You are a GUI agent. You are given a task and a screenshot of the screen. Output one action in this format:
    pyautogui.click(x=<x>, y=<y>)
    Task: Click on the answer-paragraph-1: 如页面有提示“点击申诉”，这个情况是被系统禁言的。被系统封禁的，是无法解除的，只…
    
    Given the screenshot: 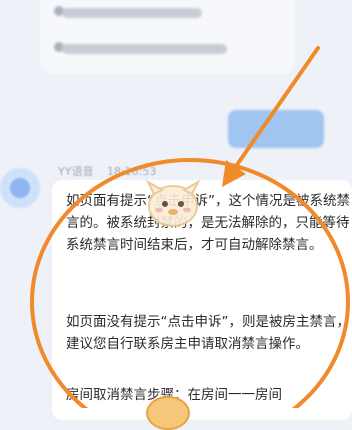 What is the action you would take?
    pyautogui.click(x=208, y=223)
    